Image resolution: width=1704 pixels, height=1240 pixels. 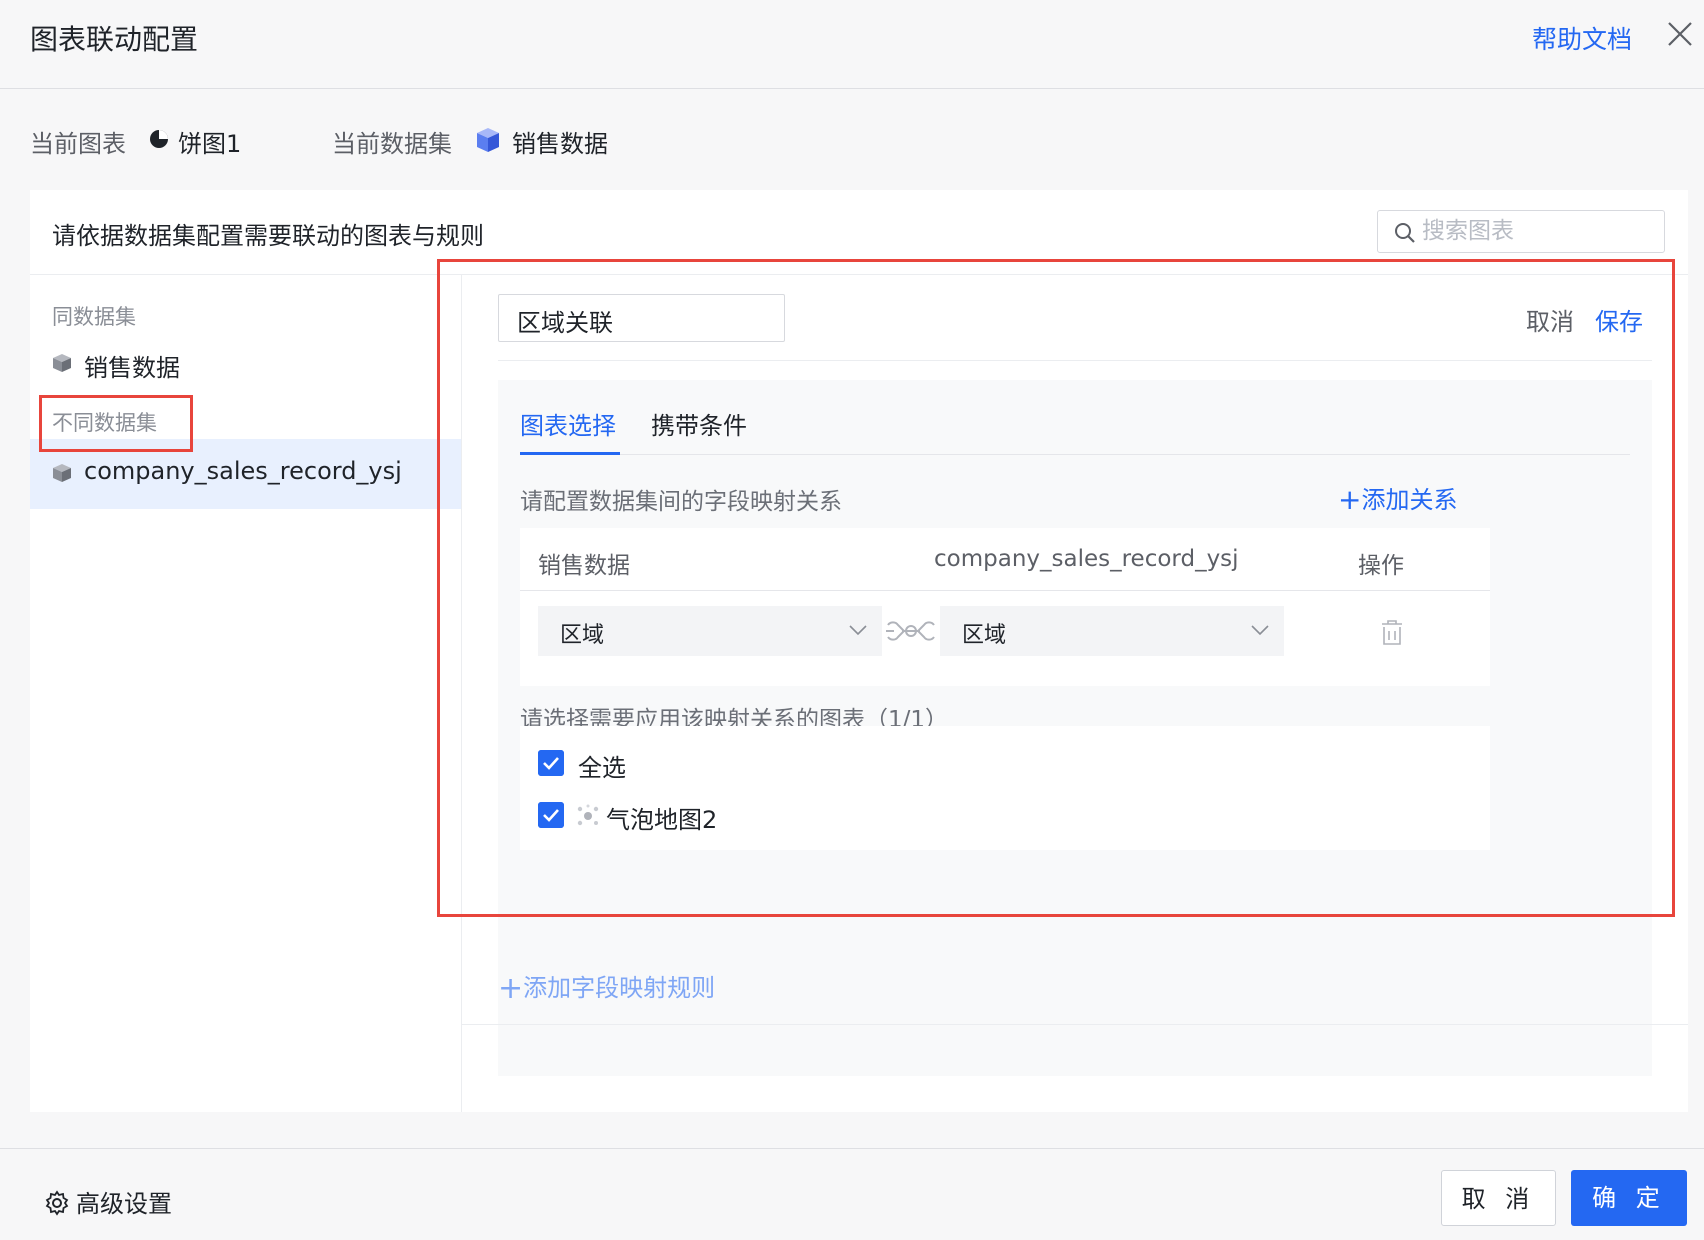 What do you see at coordinates (243, 471) in the screenshot?
I see `dataset-item-label: company_sales_record_ysj` at bounding box center [243, 471].